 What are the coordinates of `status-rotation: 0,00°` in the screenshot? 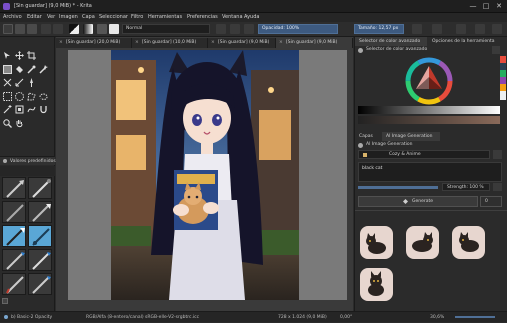 It's located at (346, 317).